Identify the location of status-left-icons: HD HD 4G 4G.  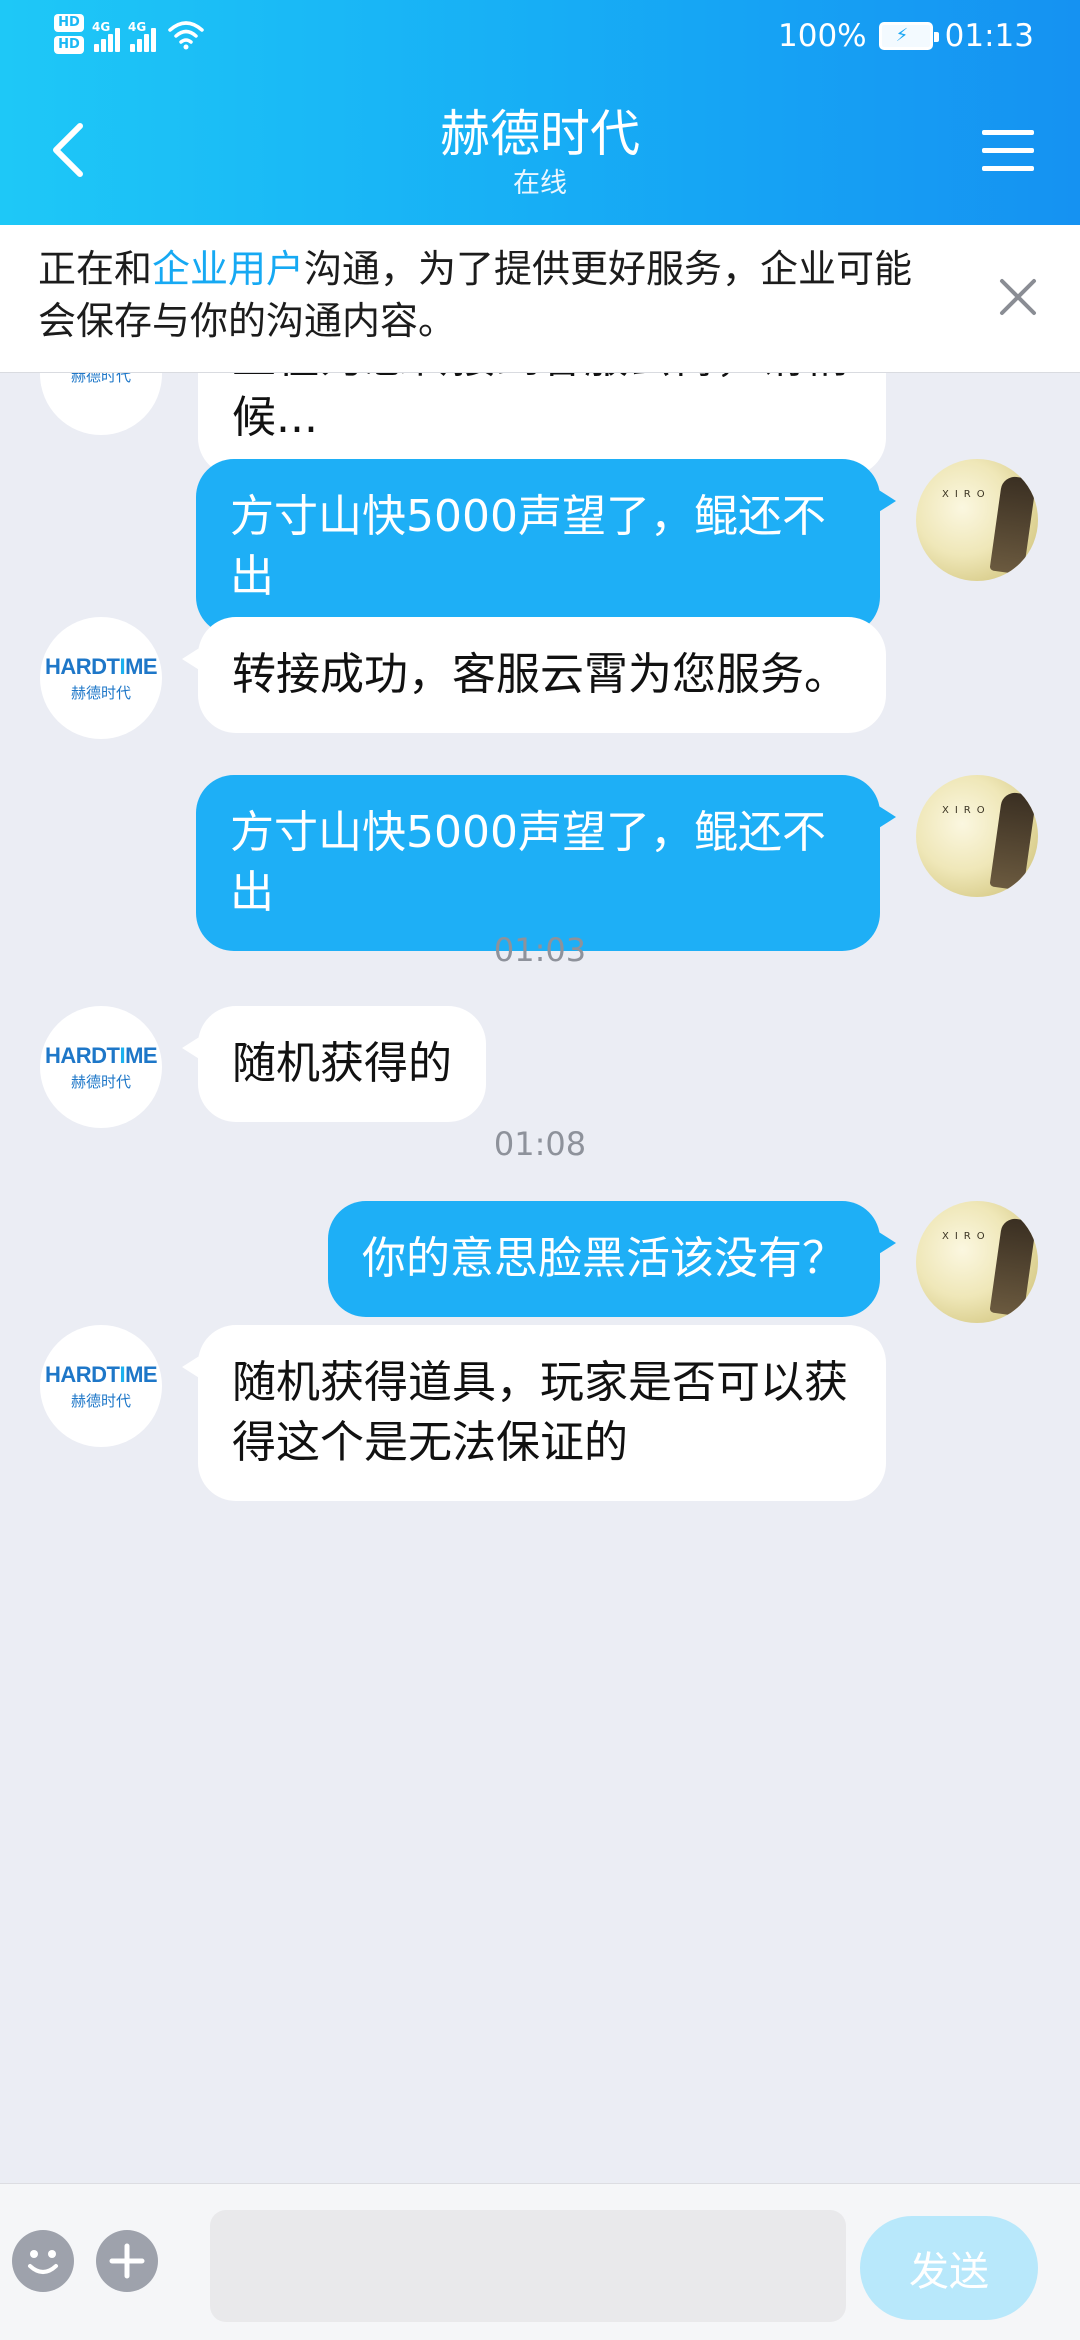
(130, 34).